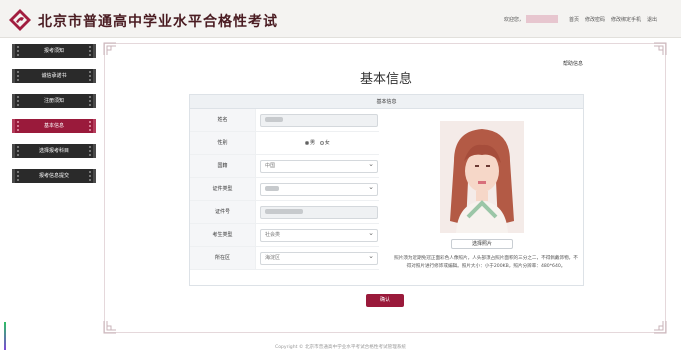 This screenshot has width=681, height=361. I want to click on gender-female-radio, so click(321, 142).